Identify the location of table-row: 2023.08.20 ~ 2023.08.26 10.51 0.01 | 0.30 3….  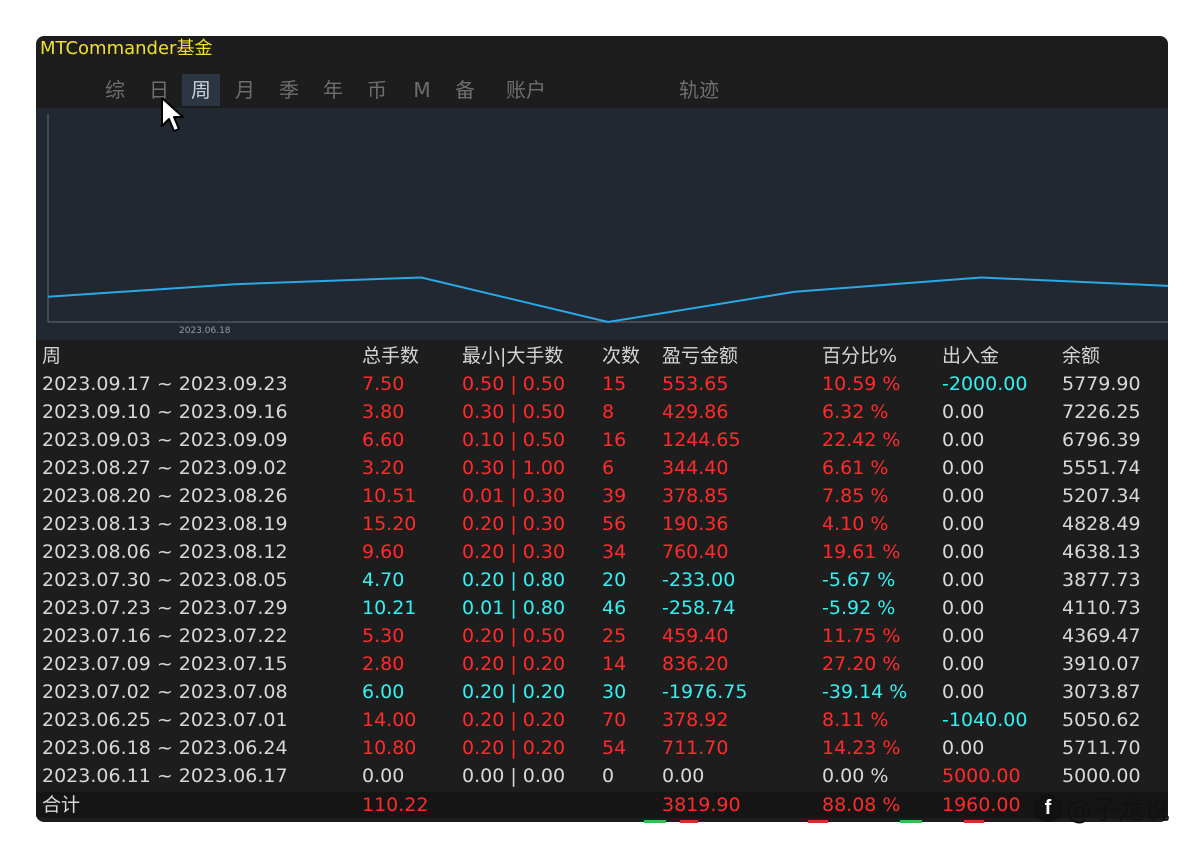
(602, 496).